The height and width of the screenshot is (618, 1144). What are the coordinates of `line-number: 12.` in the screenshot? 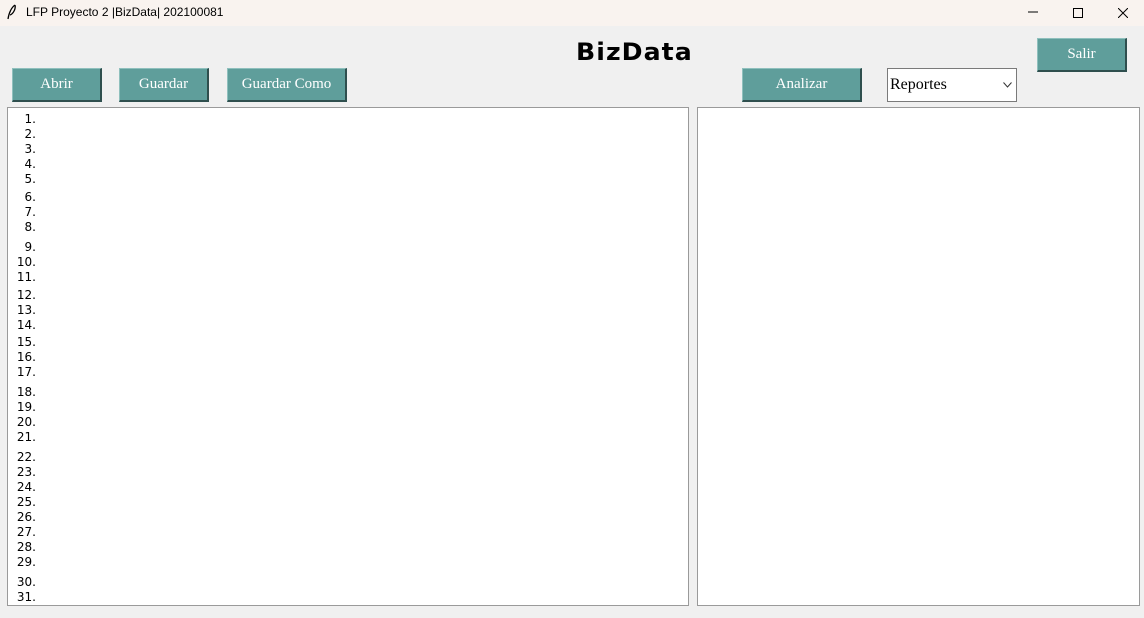 It's located at (26, 295).